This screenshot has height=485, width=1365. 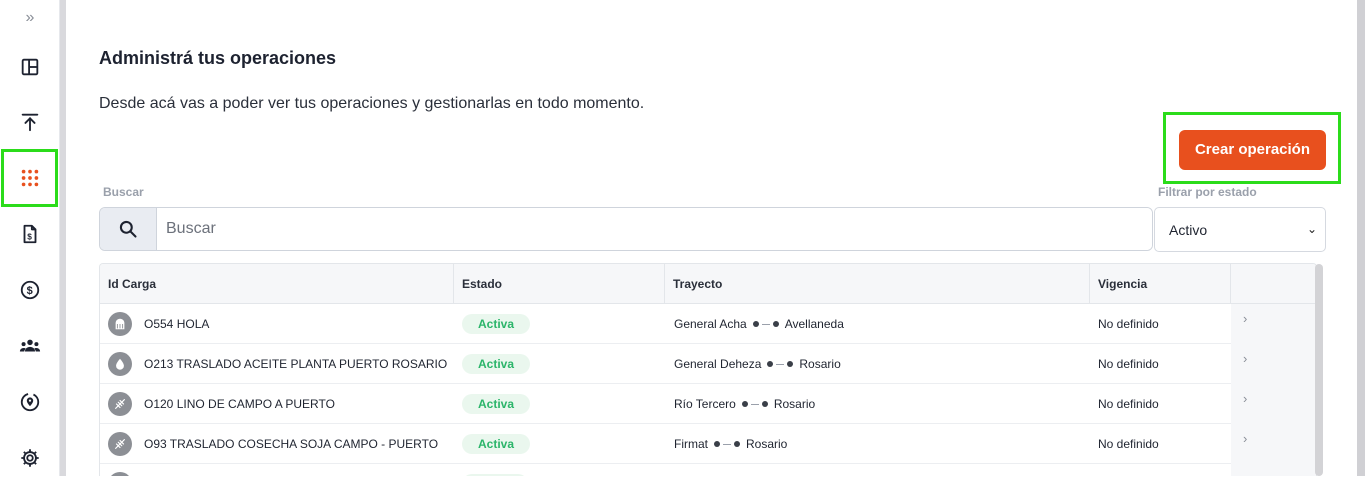 I want to click on nav-payments: $, so click(x=29, y=290).